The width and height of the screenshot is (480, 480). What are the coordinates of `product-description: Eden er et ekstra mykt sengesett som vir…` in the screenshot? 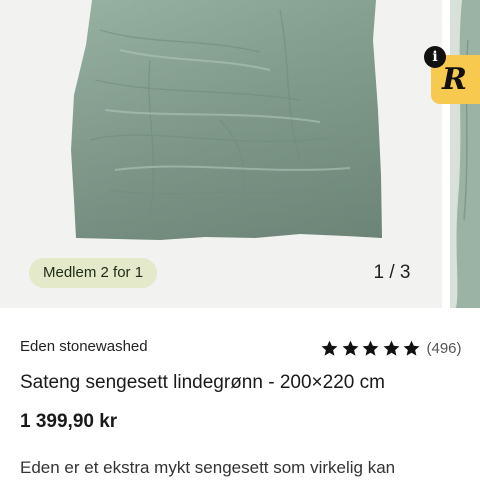 It's located at (208, 467).